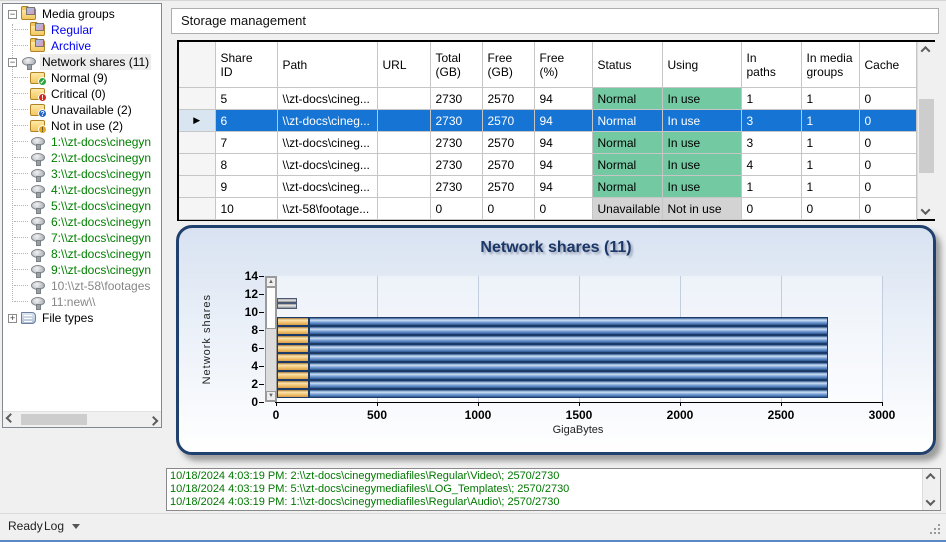 The image size is (946, 542). Describe the element at coordinates (54, 419) in the screenshot. I see `tree-hscroll-thumb` at that location.